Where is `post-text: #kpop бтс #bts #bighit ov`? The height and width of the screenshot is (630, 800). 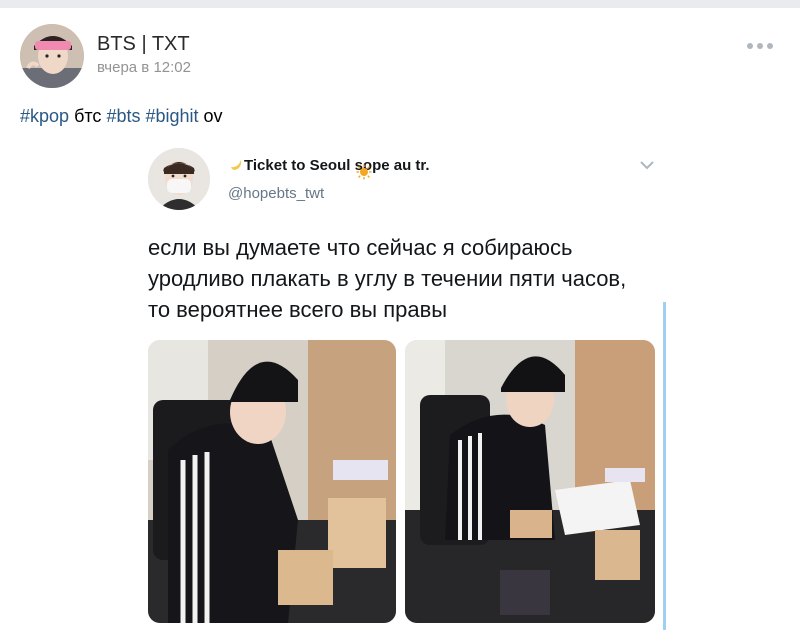
post-text: #kpop бтс #bts #bighit ov is located at coordinates (121, 116).